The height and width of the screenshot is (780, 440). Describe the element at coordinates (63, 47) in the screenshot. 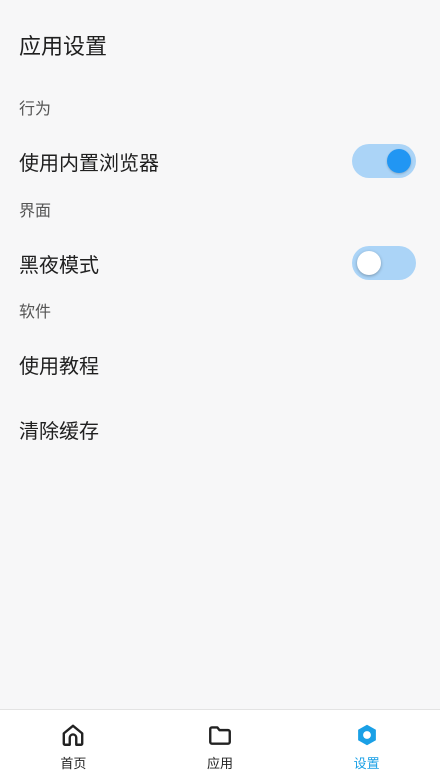

I see `page-title: 应用设置` at that location.